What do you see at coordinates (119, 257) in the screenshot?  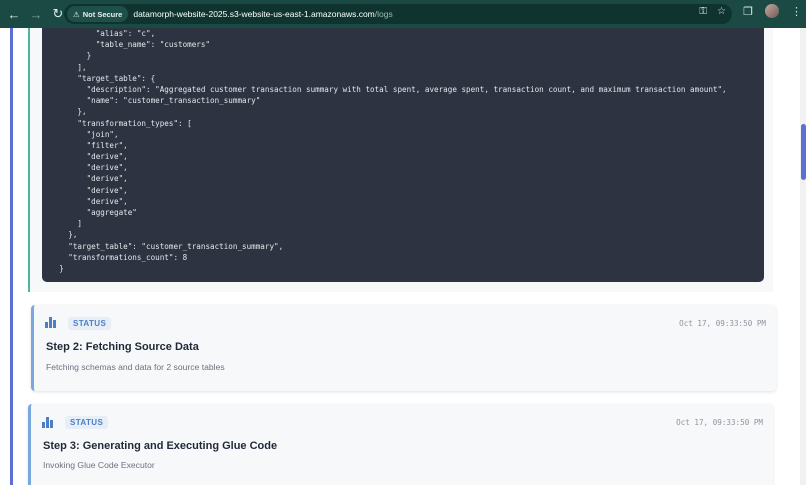 I see `code-line: "transformations_count": 8` at bounding box center [119, 257].